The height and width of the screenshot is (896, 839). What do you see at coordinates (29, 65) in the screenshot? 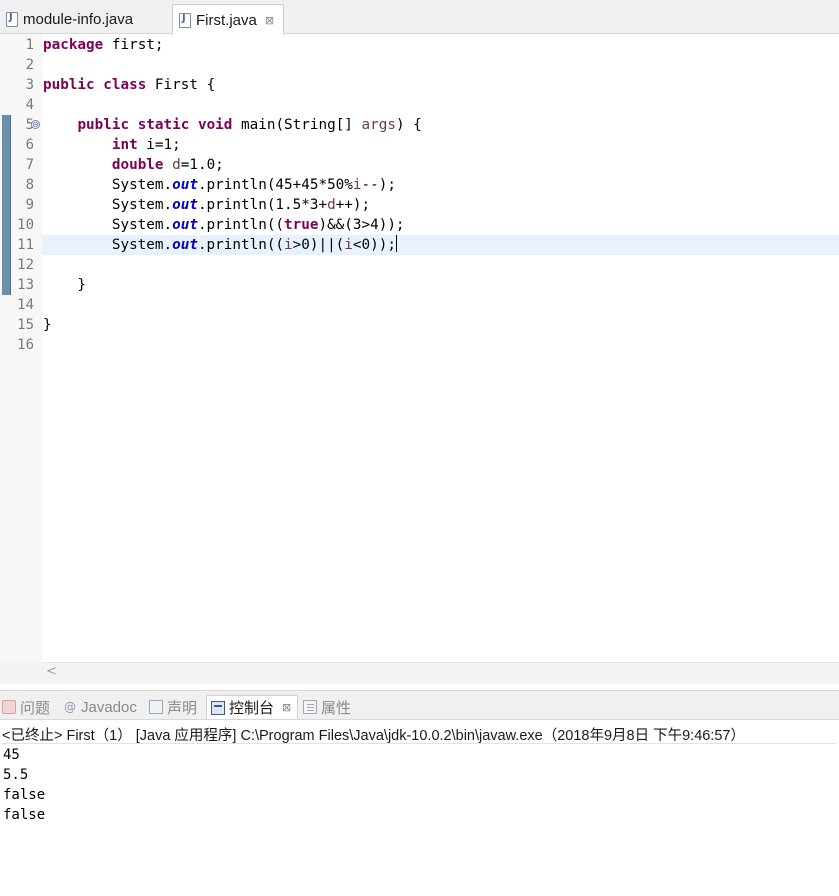
I see `line-number: 2` at bounding box center [29, 65].